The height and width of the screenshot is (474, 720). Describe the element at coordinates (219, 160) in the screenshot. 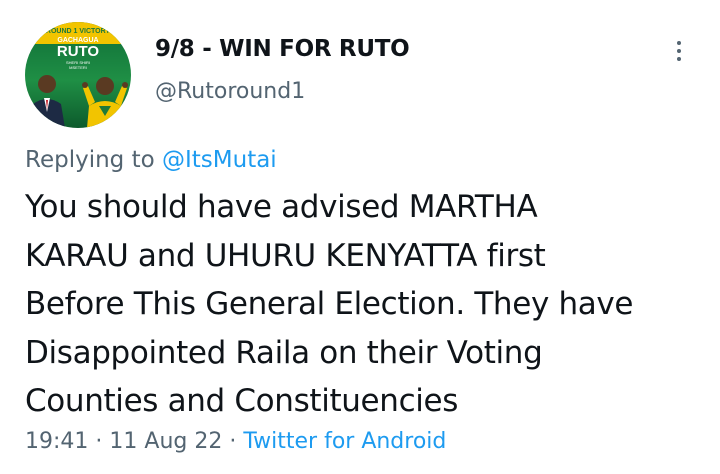

I see `reply-mention-link: @ItsMutai` at that location.